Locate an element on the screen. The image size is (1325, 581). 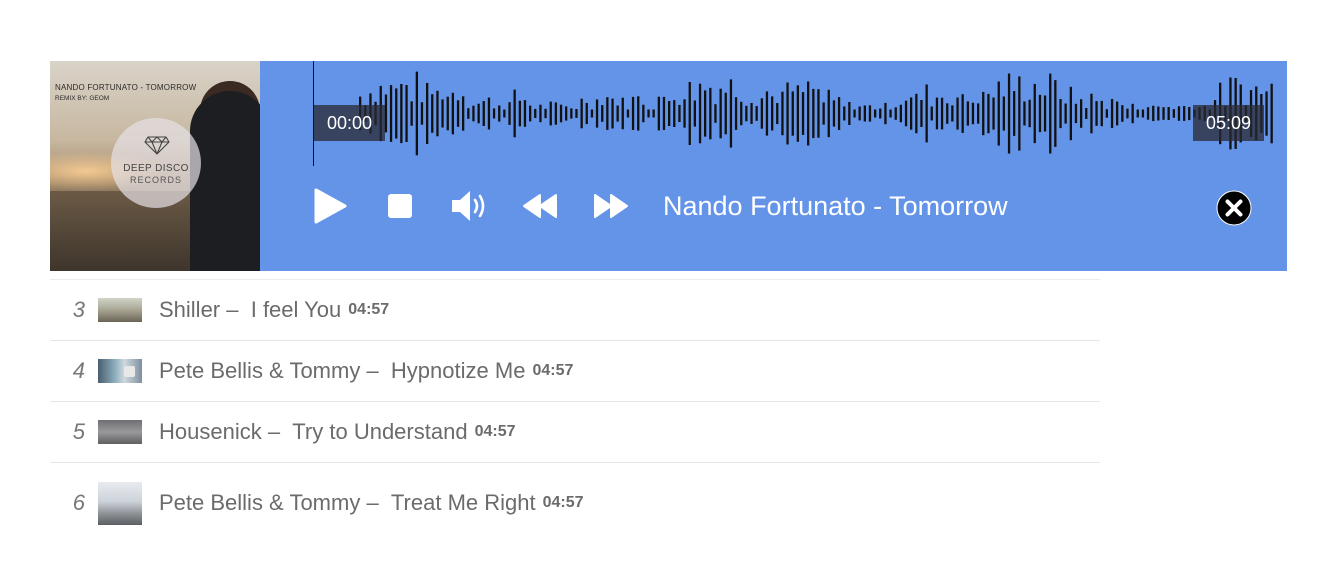
rewind-button is located at coordinates (540, 206).